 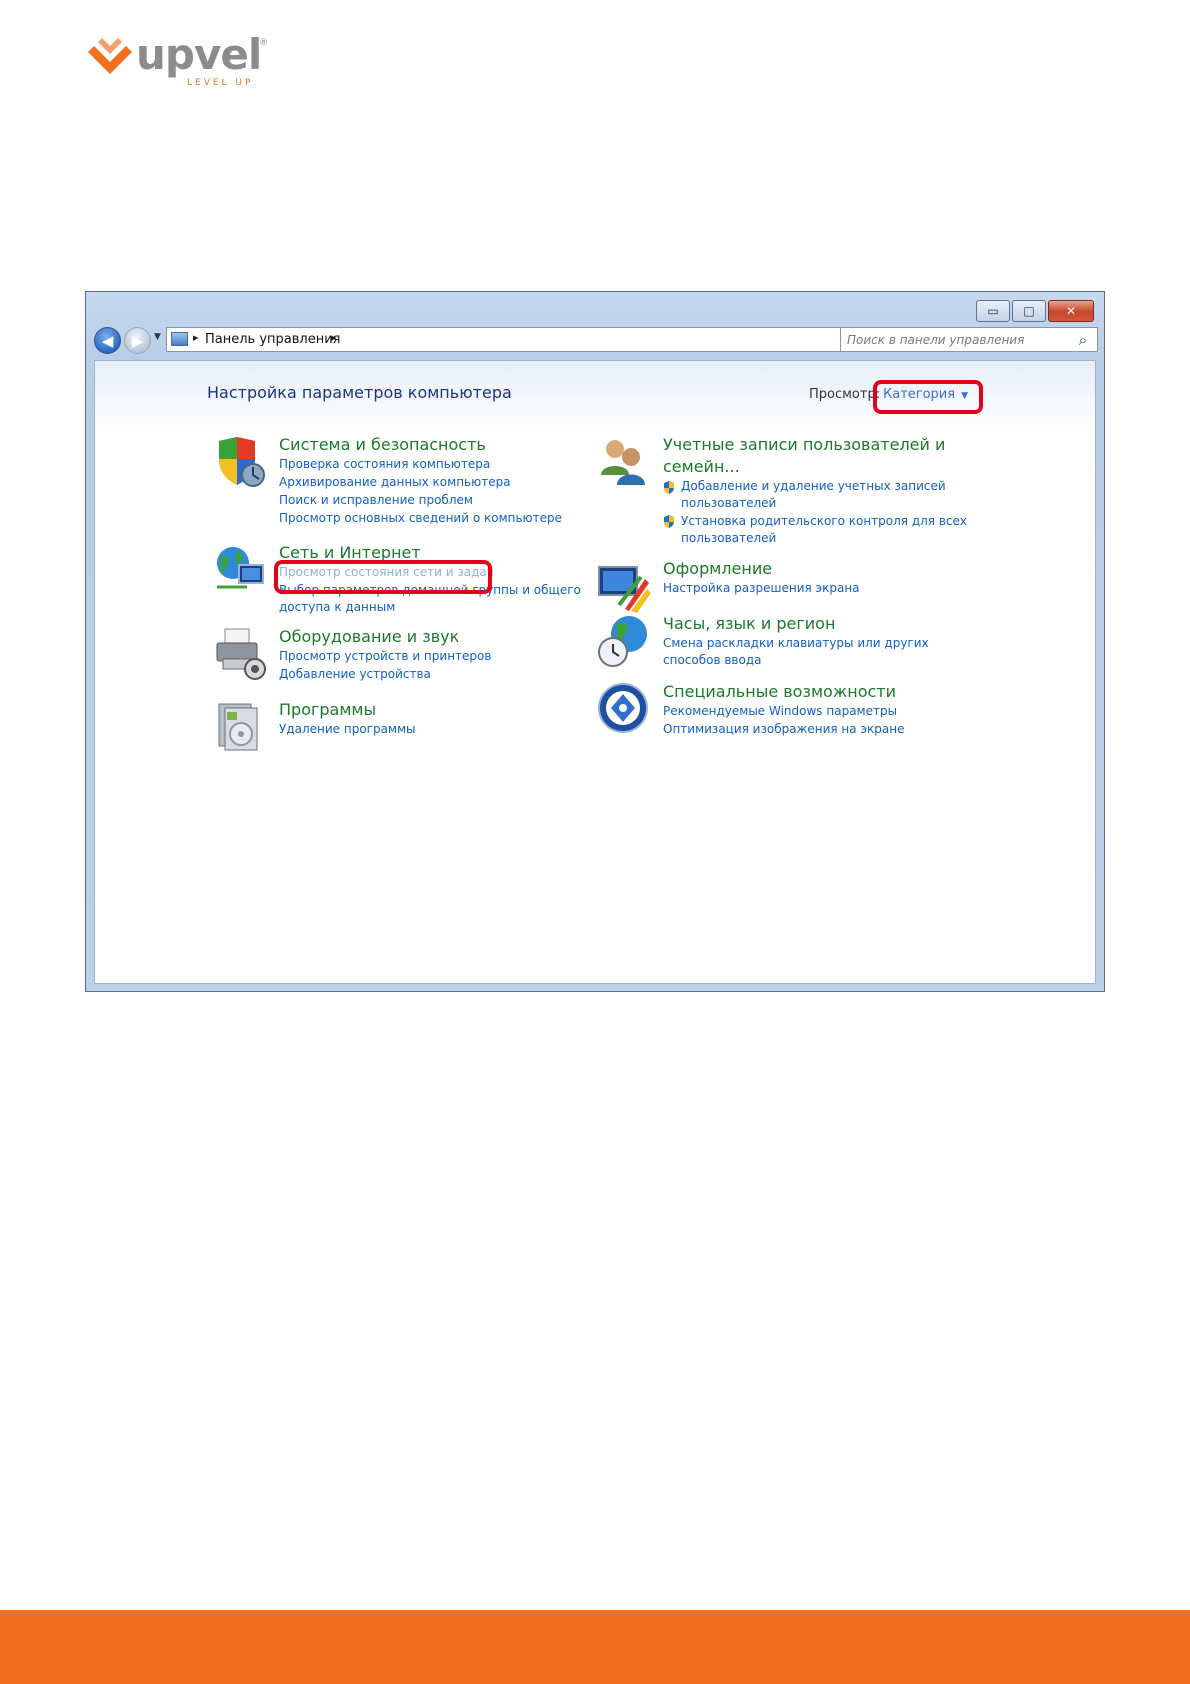 I want to click on link-add-remove-accounts-cont: пользователей, so click(x=728, y=503).